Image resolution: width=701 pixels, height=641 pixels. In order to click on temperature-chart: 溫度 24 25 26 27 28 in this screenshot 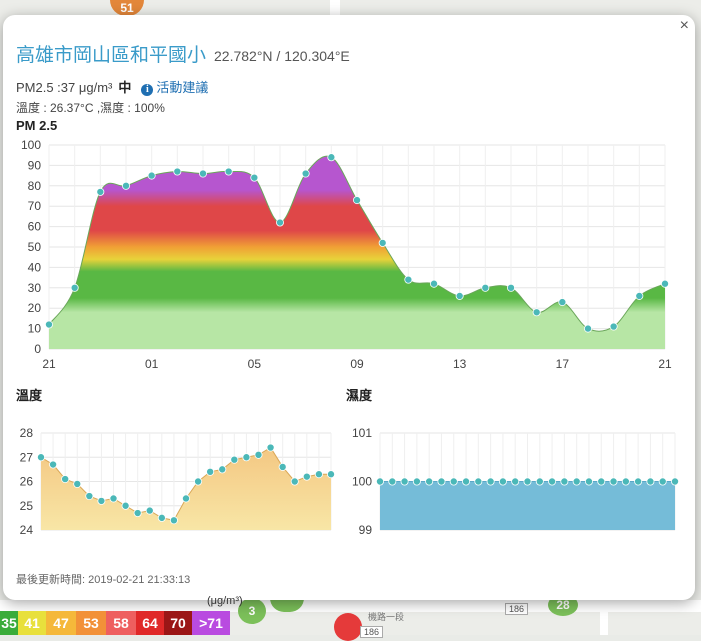, I will do `click(175, 462)`.